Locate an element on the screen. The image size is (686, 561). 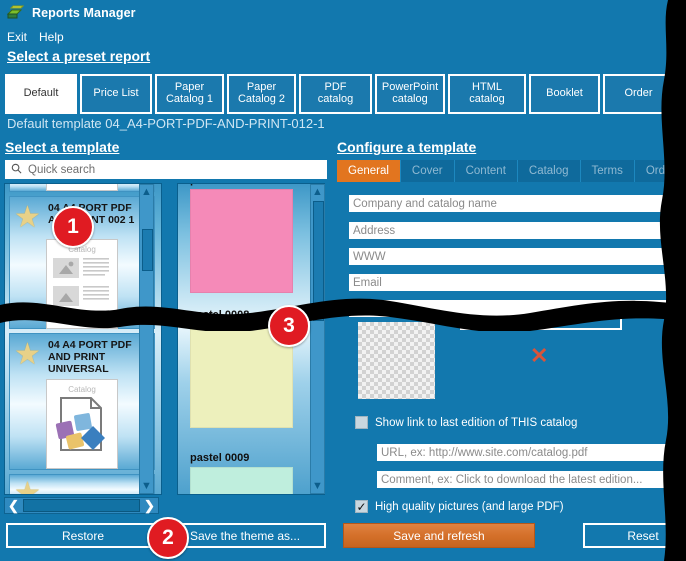
field-placeholder: URL, ex: http://www.site.com/catalog.pdf is located at coordinates (484, 452).